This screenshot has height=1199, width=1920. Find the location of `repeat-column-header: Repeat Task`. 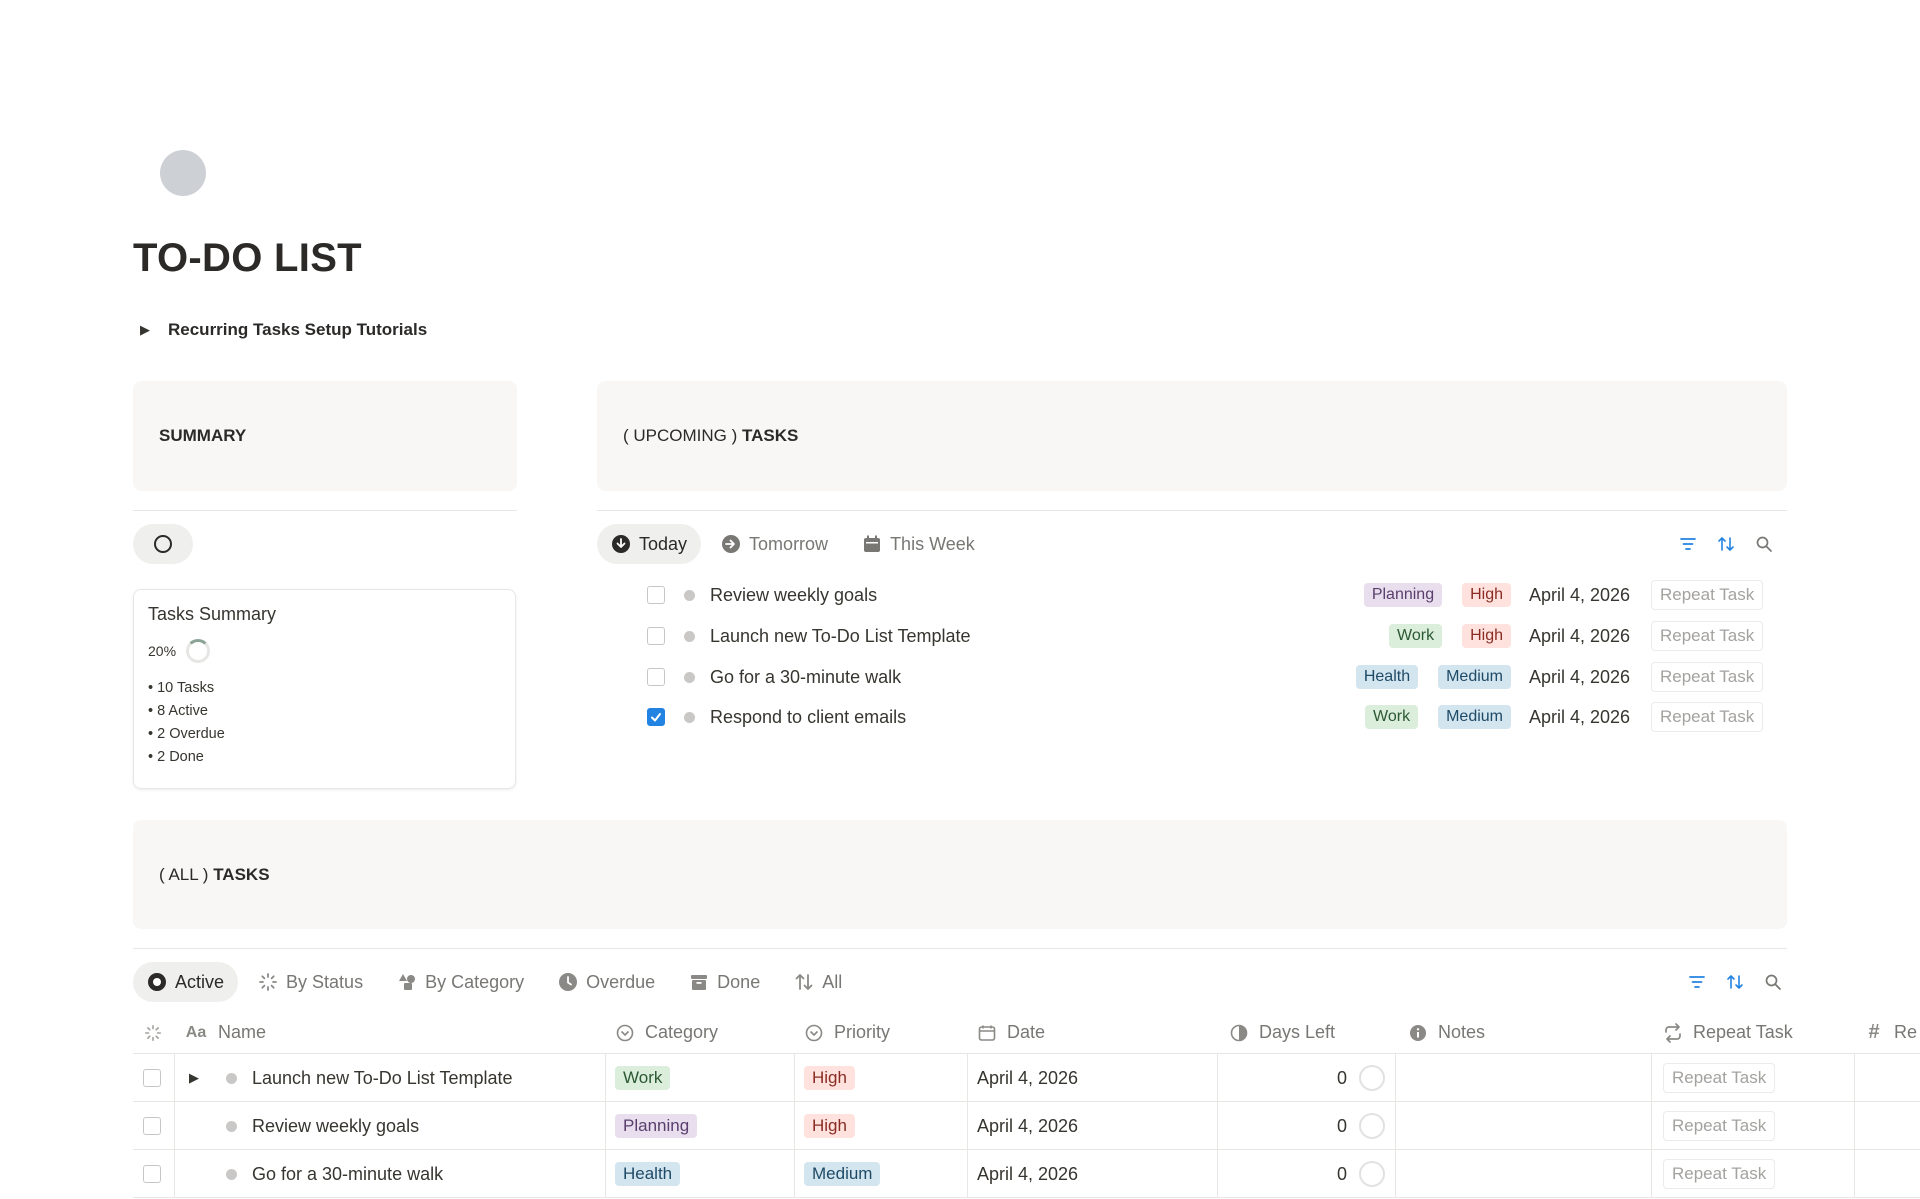

repeat-column-header: Repeat Task is located at coordinates (1723, 1032).